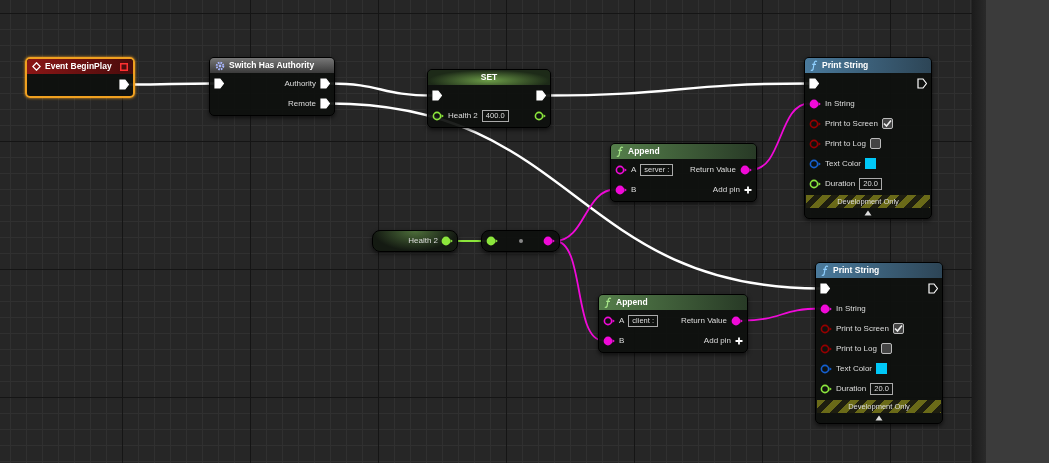  I want to click on node-title: Switch Has Authority, so click(272, 65).